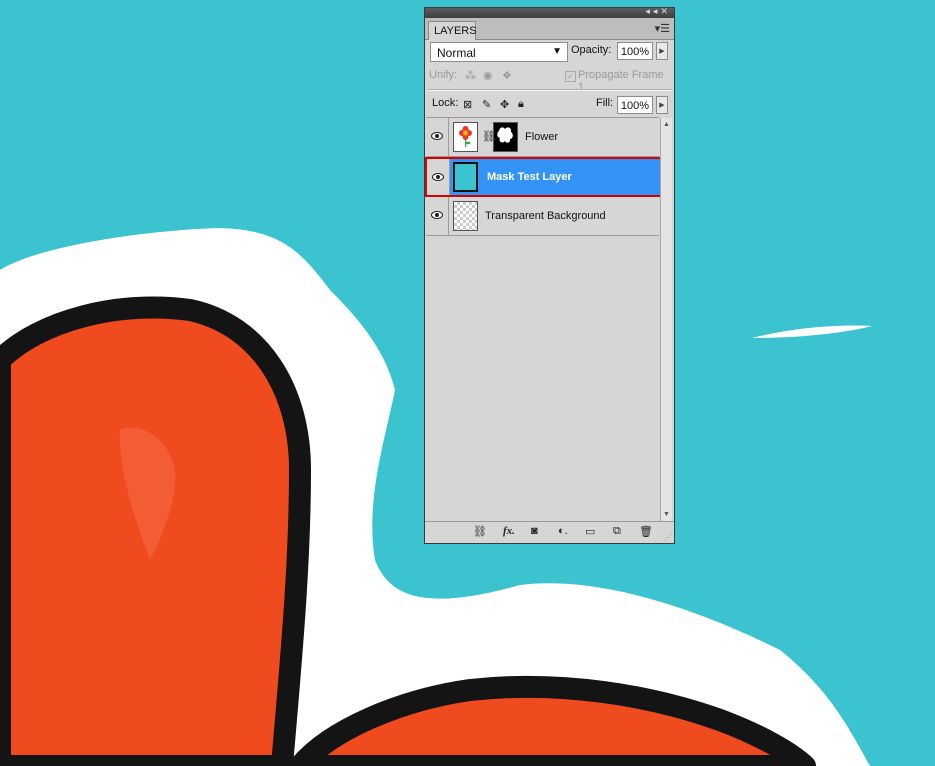  What do you see at coordinates (570, 76) in the screenshot?
I see `propagate-frame-checkbox: ✓` at bounding box center [570, 76].